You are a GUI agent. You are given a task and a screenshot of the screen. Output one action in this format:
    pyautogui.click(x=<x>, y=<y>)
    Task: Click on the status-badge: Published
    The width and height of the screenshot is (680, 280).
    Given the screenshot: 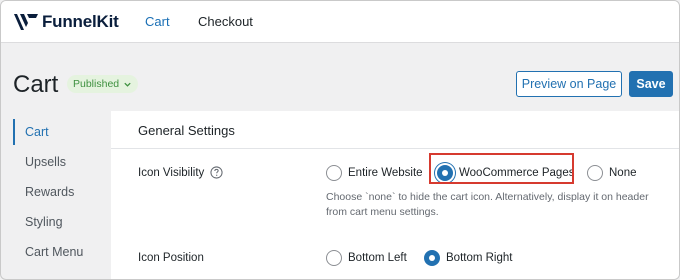 What is the action you would take?
    pyautogui.click(x=103, y=84)
    